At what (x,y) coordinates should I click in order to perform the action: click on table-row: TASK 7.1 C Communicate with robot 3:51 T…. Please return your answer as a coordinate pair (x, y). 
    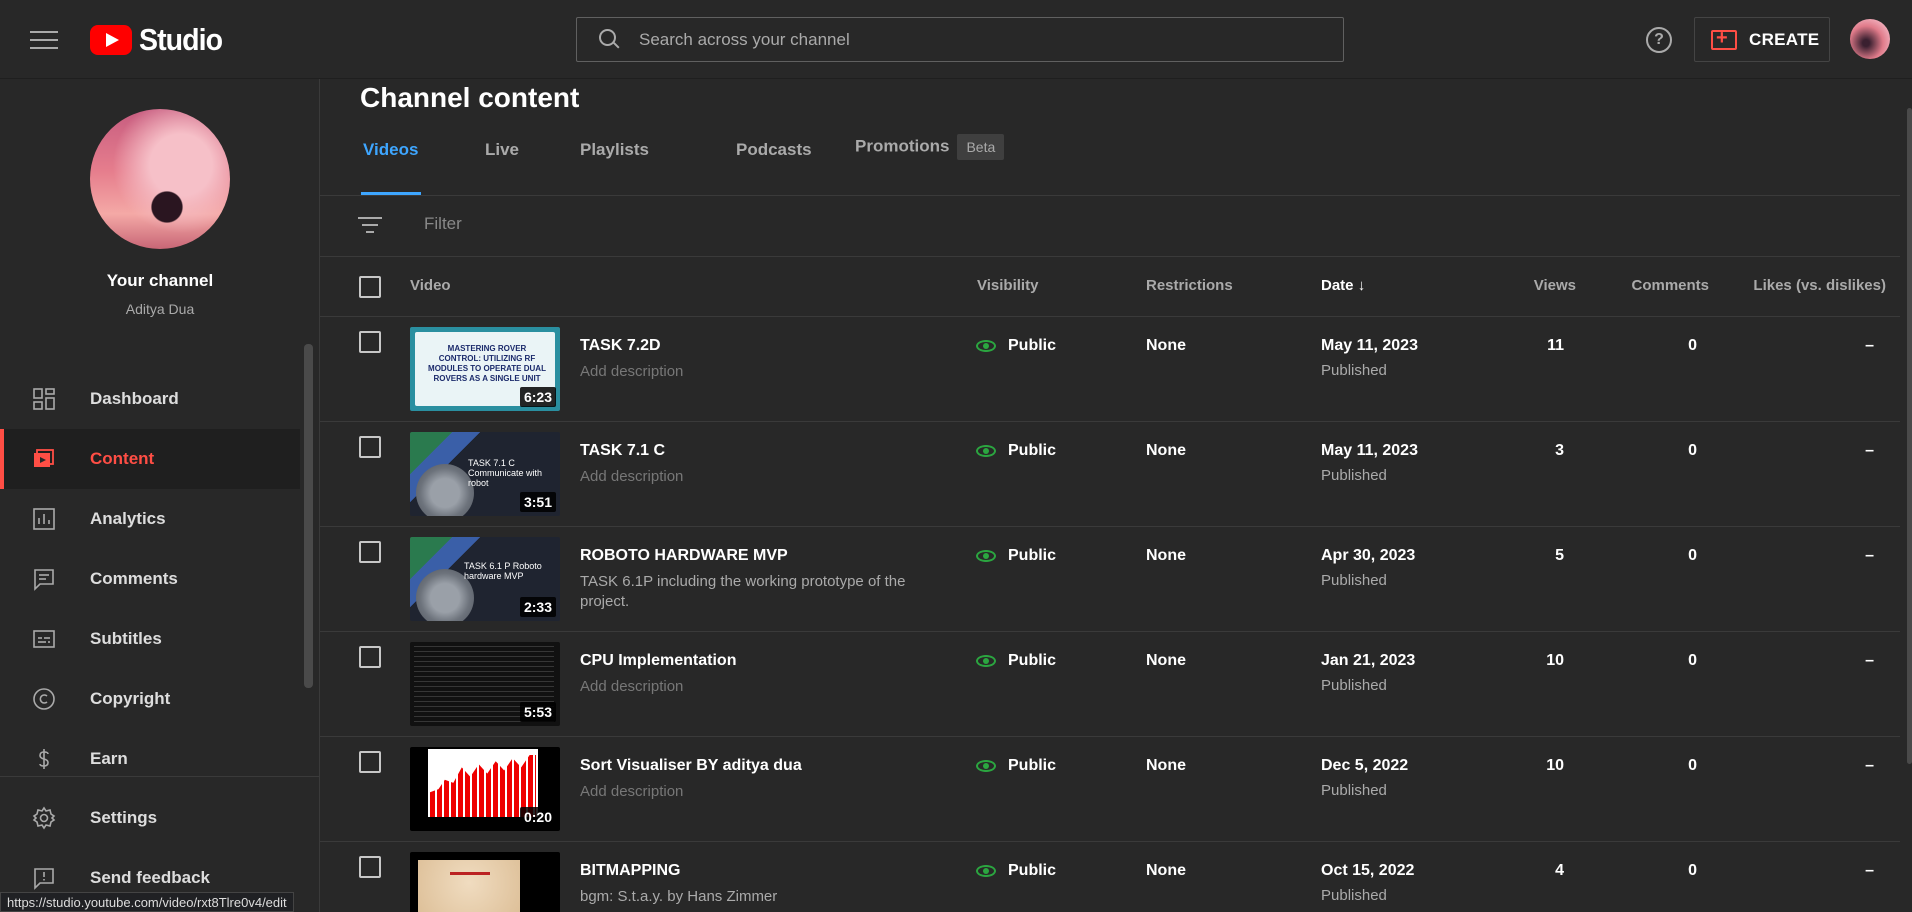
    Looking at the image, I should click on (1110, 474).